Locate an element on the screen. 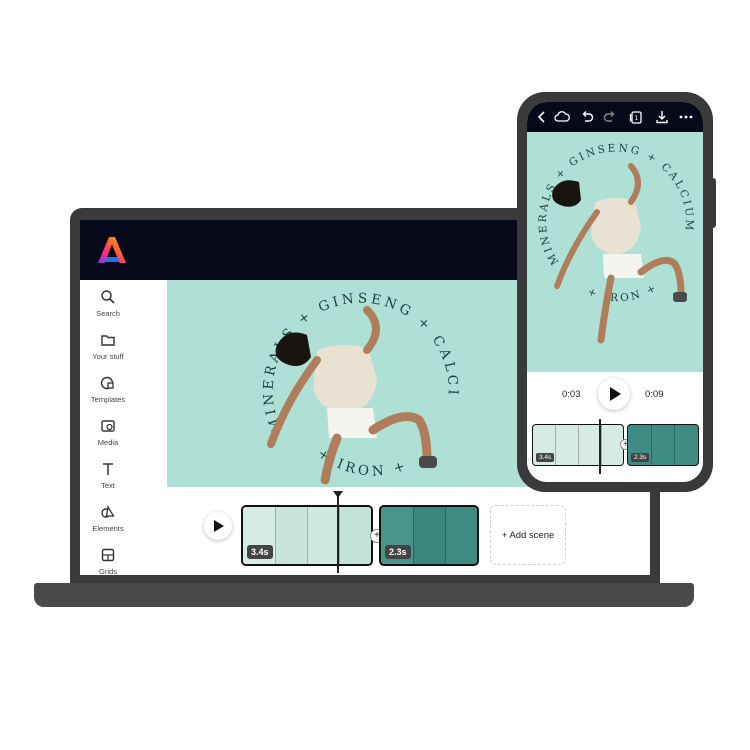 This screenshot has width=750, height=750. phone-timeline: 3.4s + 2.3s is located at coordinates (615, 449).